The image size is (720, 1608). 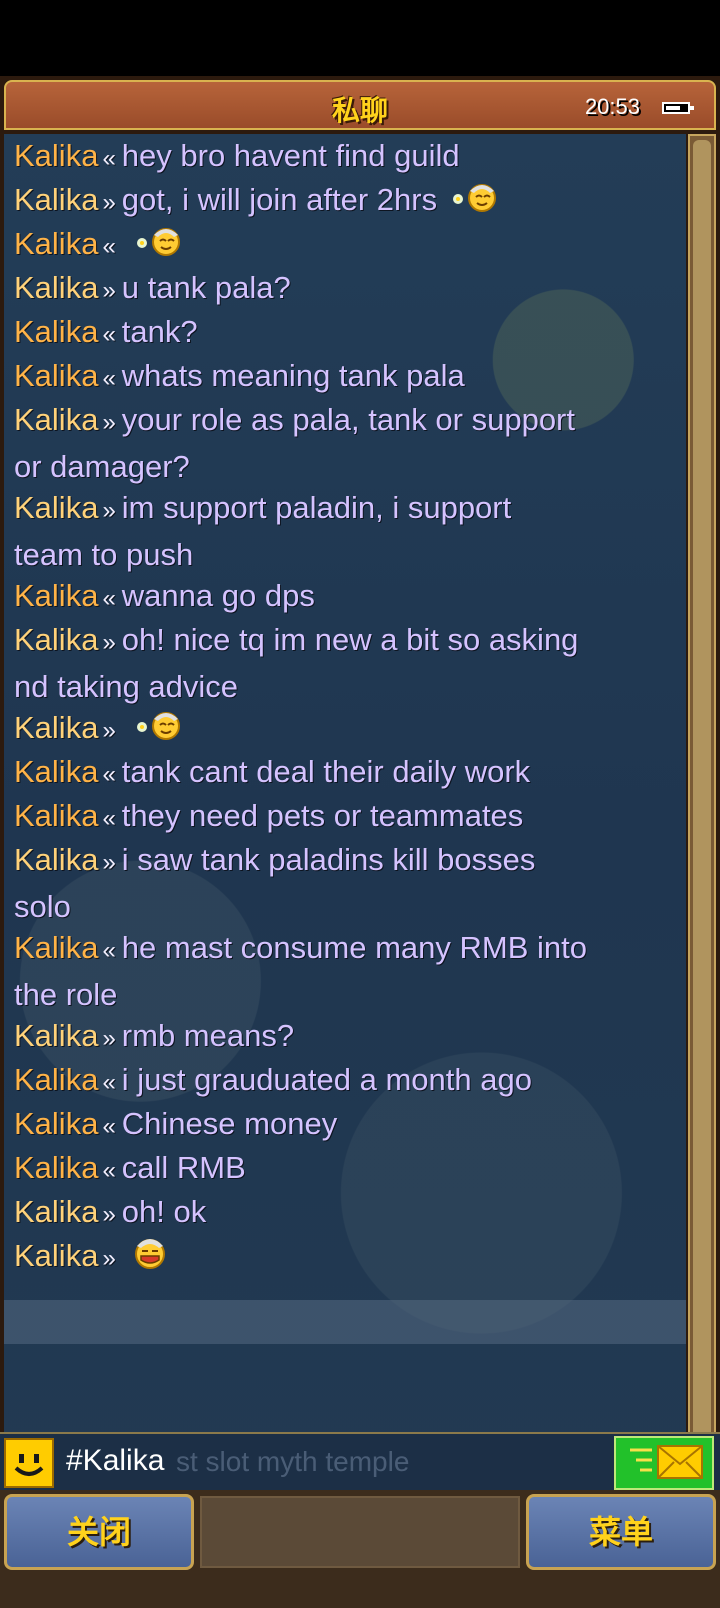 What do you see at coordinates (621, 1532) in the screenshot?
I see `menu-button: 菜单` at bounding box center [621, 1532].